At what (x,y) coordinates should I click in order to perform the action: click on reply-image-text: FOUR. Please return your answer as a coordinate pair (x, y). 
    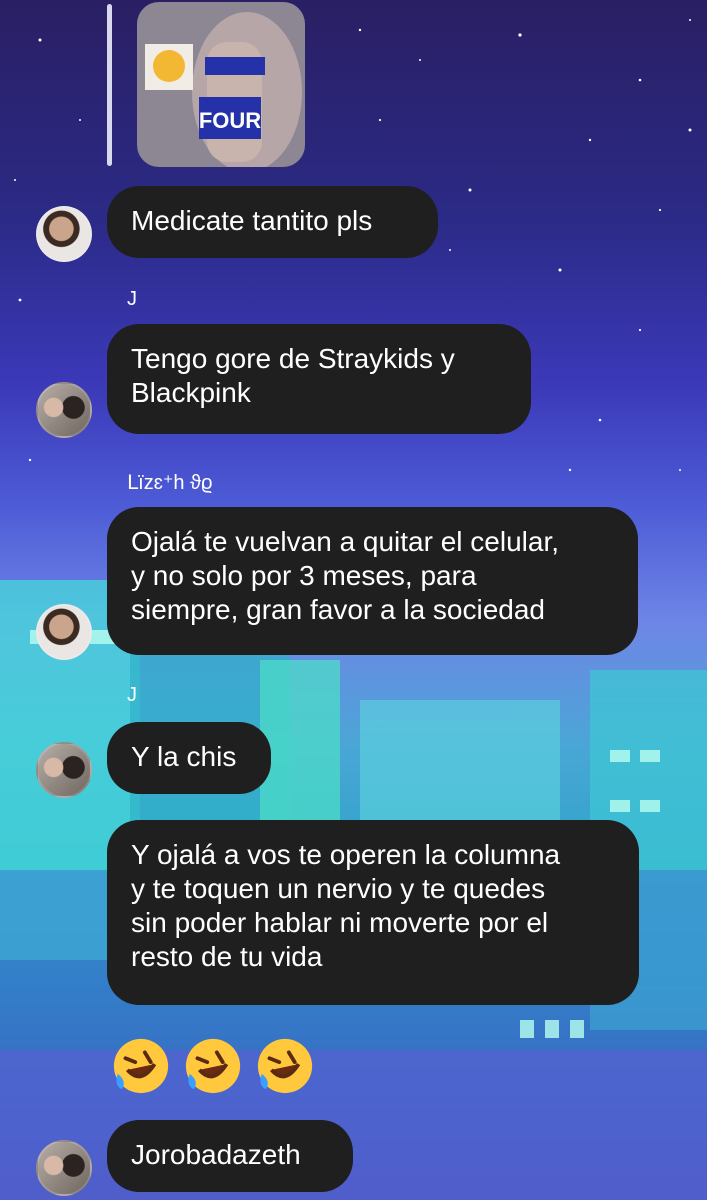
    Looking at the image, I should click on (230, 120).